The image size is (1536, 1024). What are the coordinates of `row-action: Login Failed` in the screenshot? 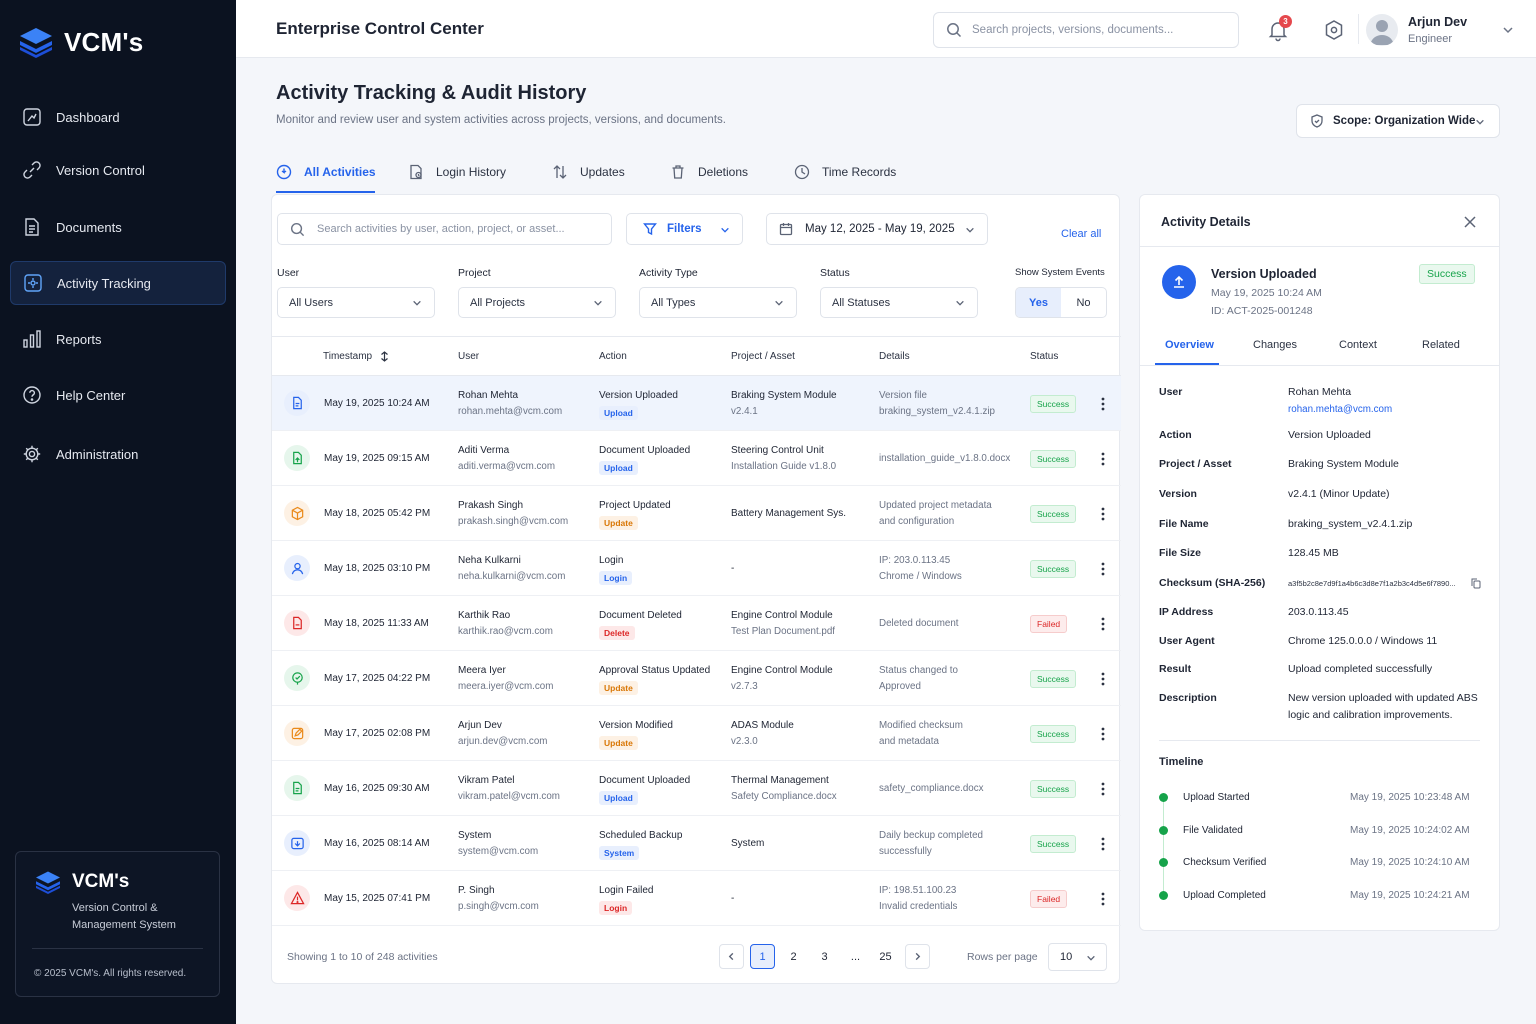 It's located at (626, 890).